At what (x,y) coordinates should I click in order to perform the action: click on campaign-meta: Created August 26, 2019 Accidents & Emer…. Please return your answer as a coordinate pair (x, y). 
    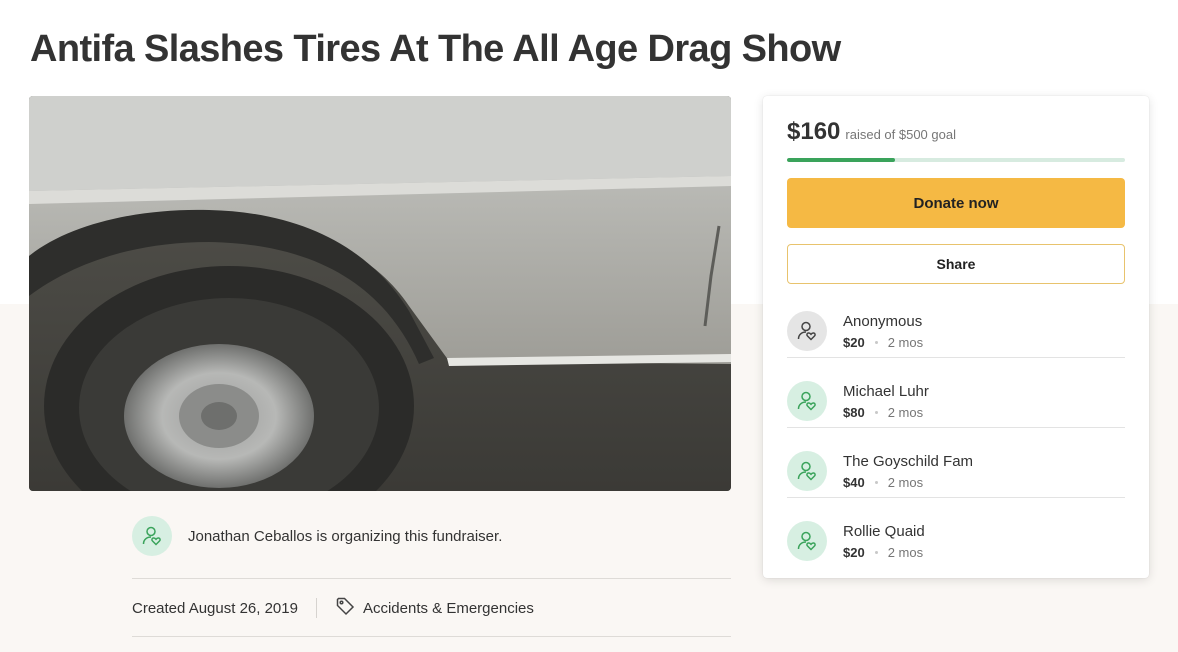
    Looking at the image, I should click on (333, 608).